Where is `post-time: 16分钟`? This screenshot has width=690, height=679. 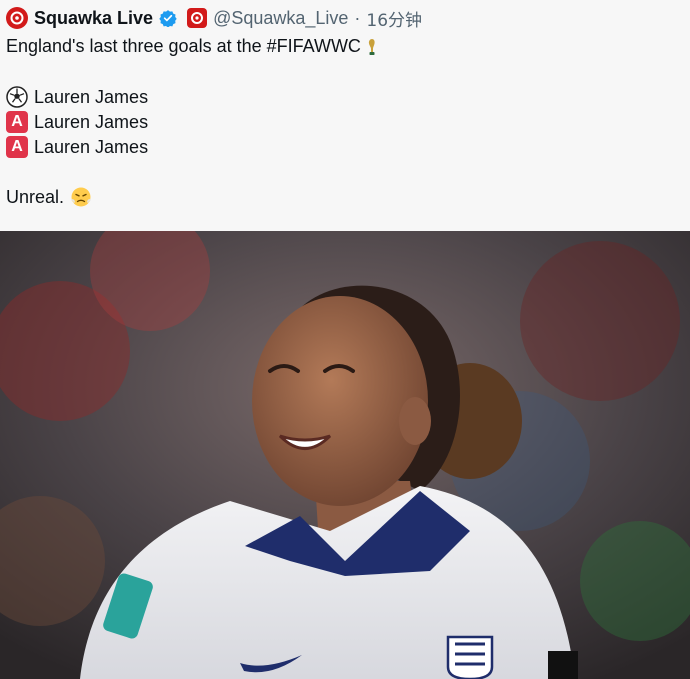
post-time: 16分钟 is located at coordinates (394, 18).